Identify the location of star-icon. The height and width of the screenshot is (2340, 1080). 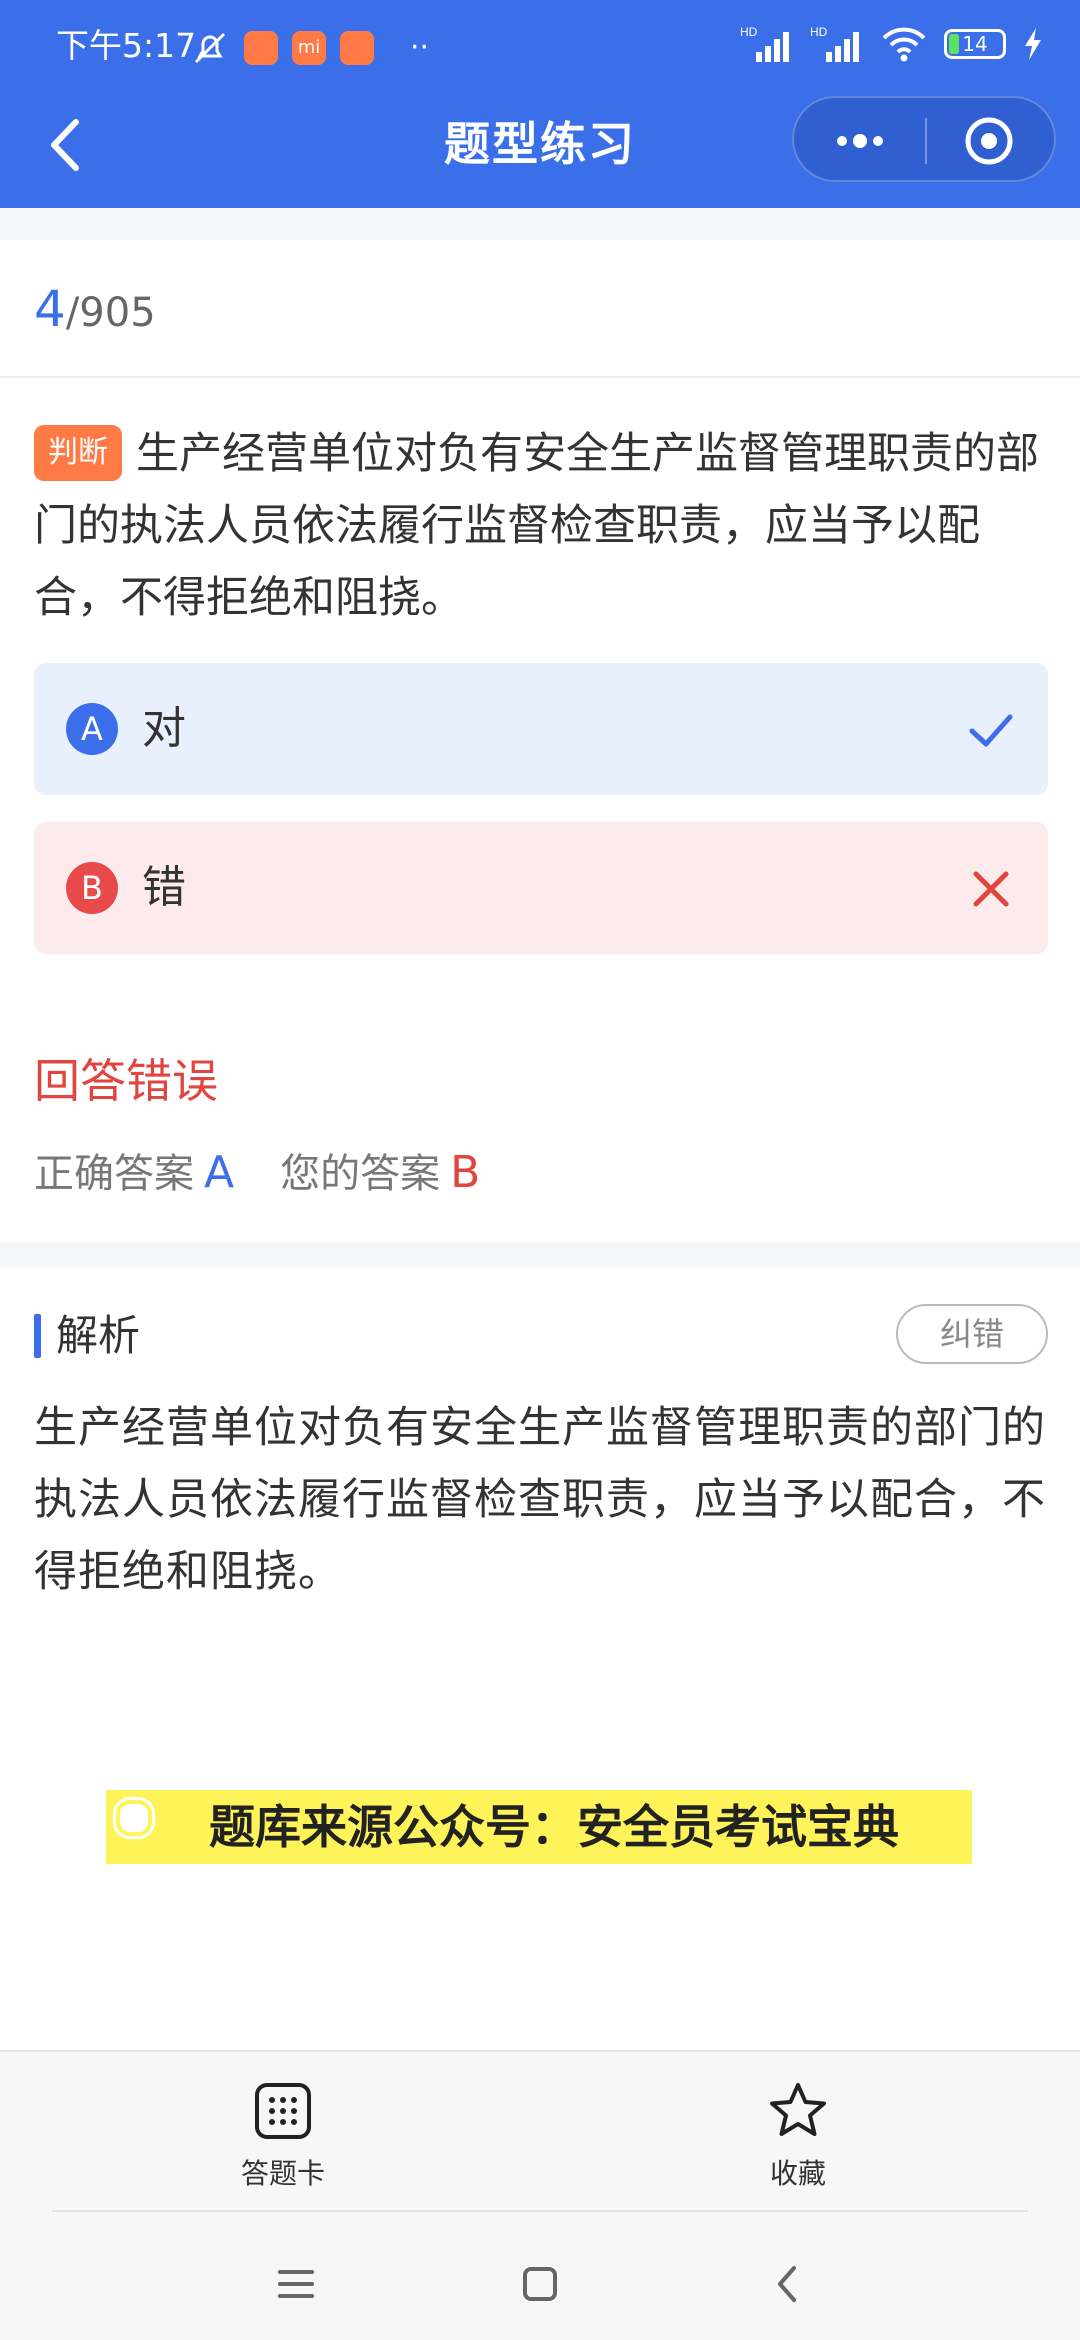
(798, 2109).